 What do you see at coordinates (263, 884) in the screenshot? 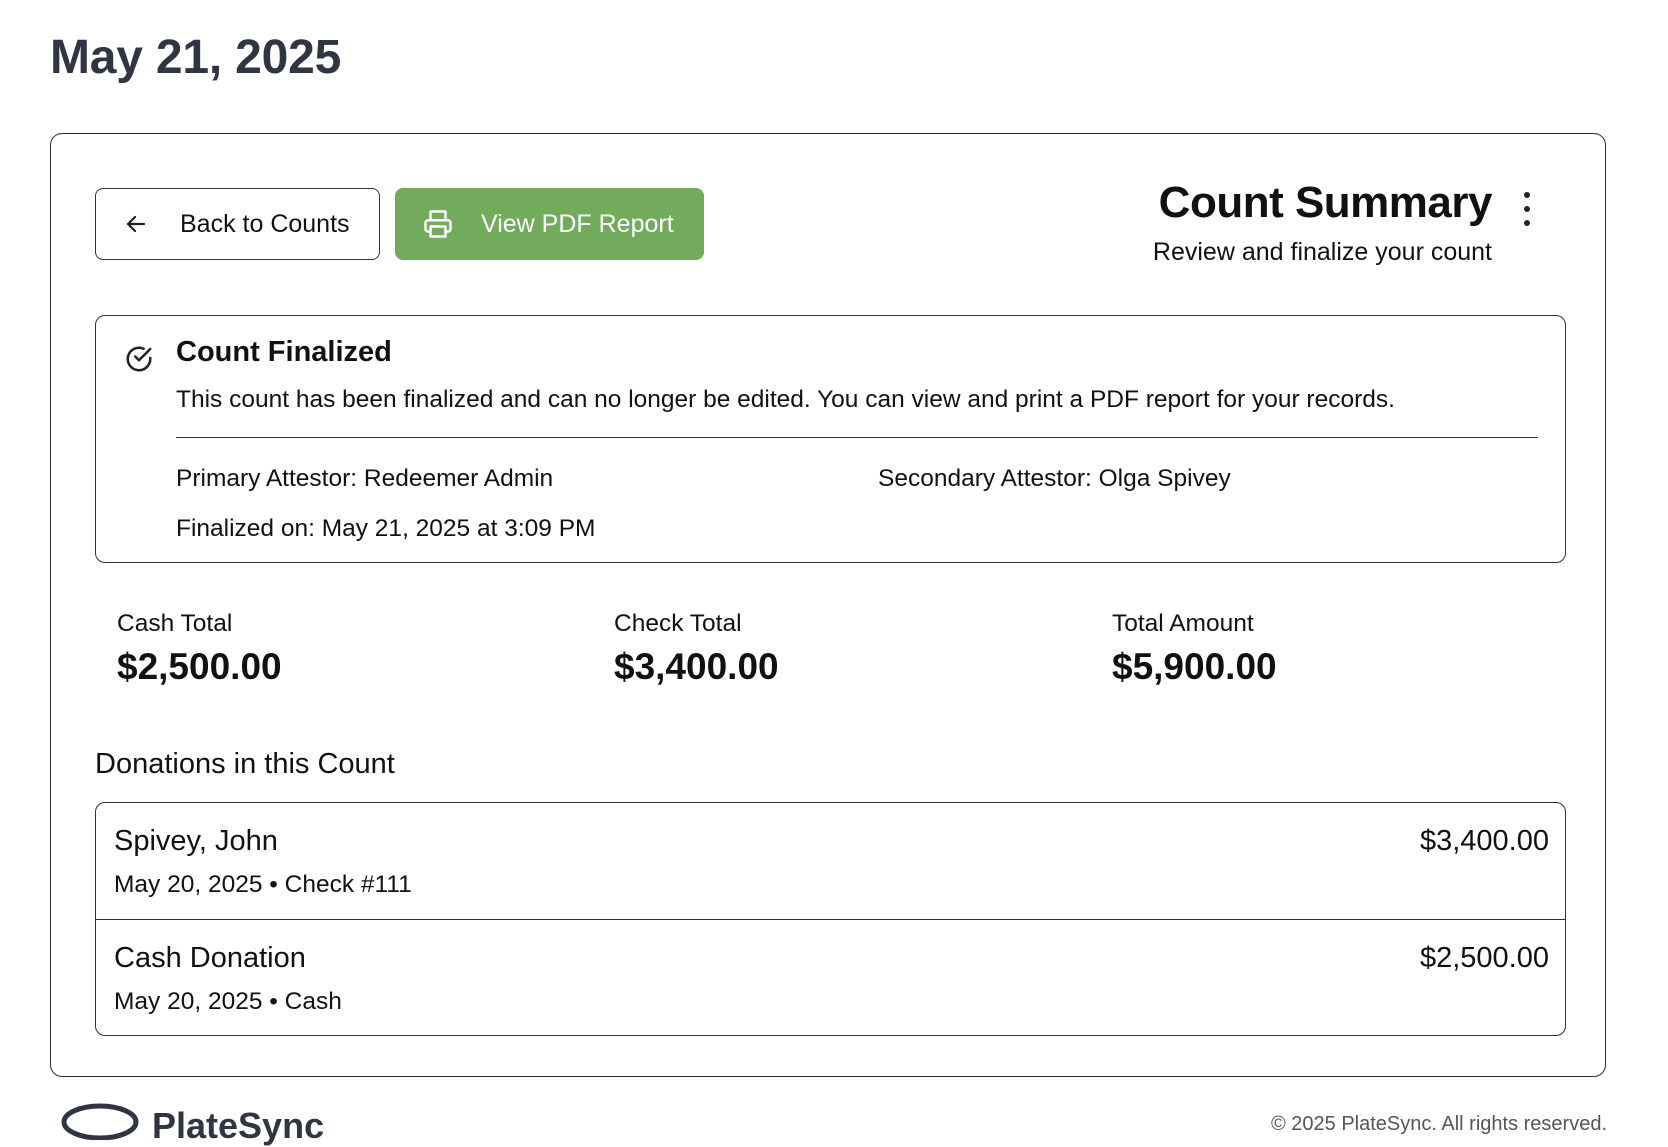
I see `donation-meta: May 20, 2025 • Check #111` at bounding box center [263, 884].